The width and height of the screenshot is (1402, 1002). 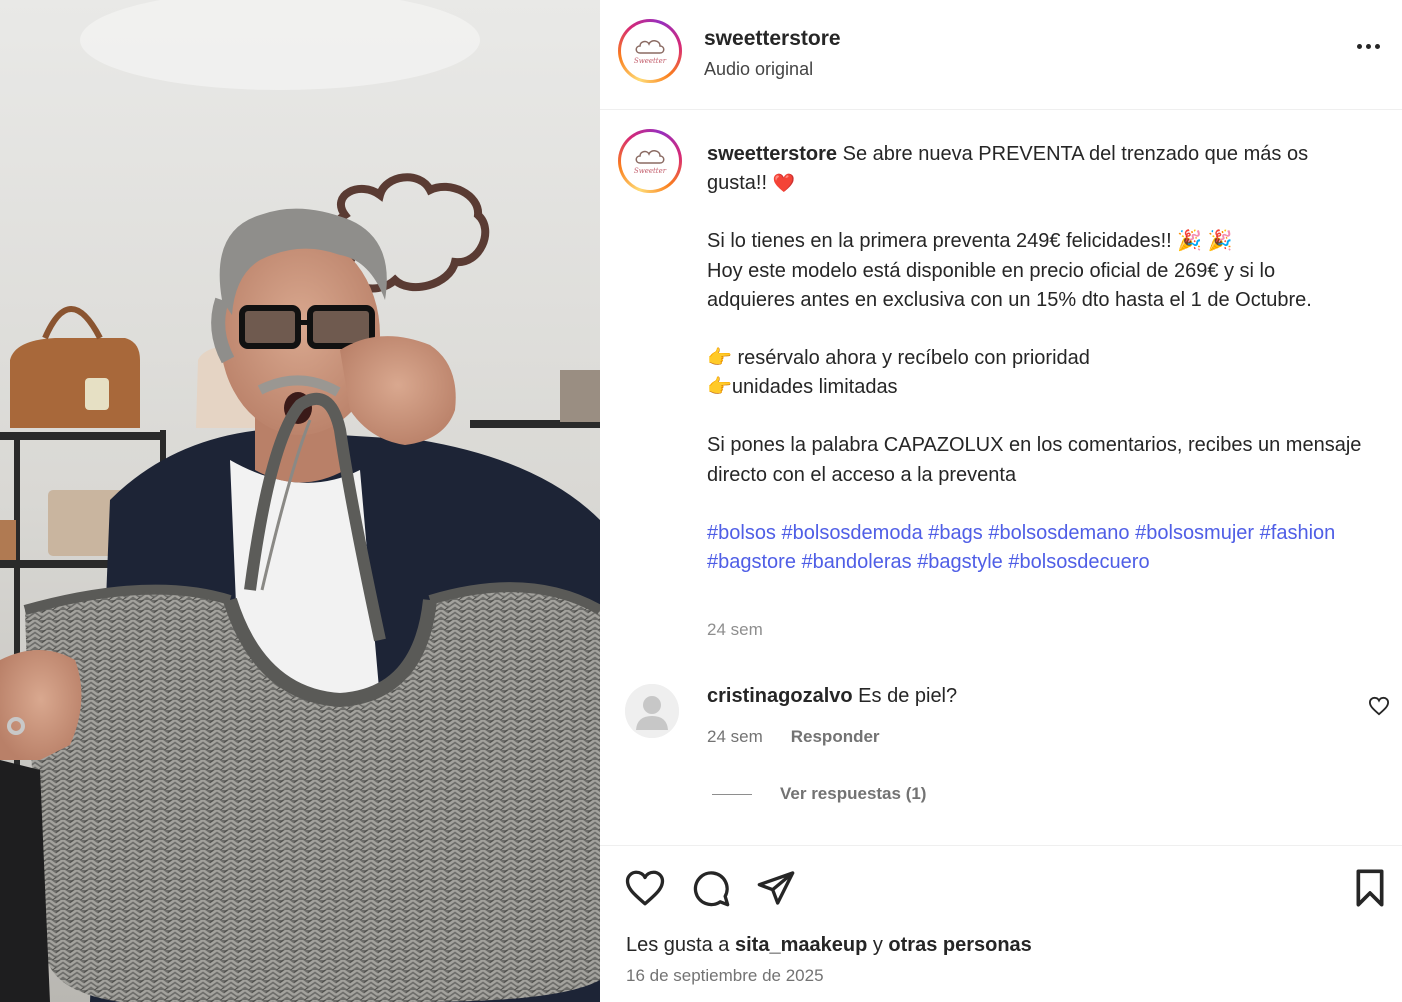 I want to click on reply-button: Responder, so click(x=835, y=737).